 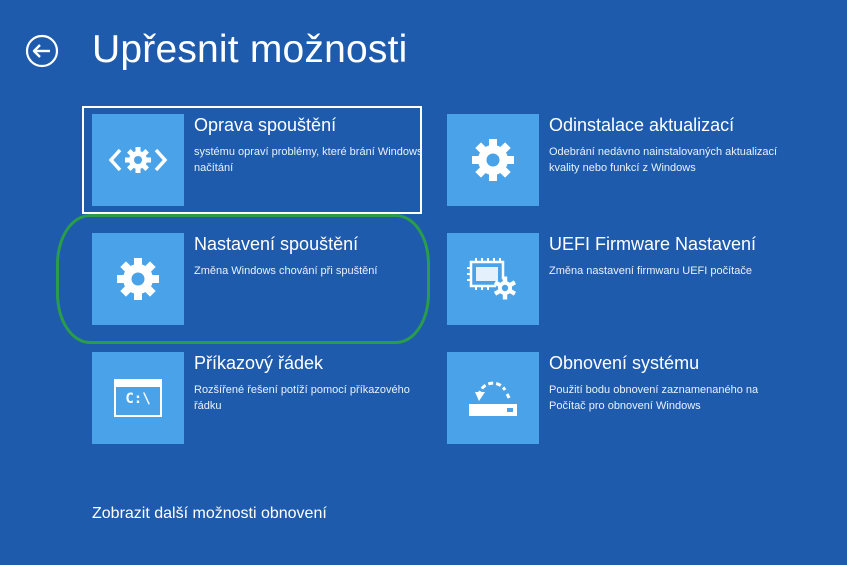 What do you see at coordinates (250, 49) in the screenshot?
I see `page-title: Upřesnit možnosti` at bounding box center [250, 49].